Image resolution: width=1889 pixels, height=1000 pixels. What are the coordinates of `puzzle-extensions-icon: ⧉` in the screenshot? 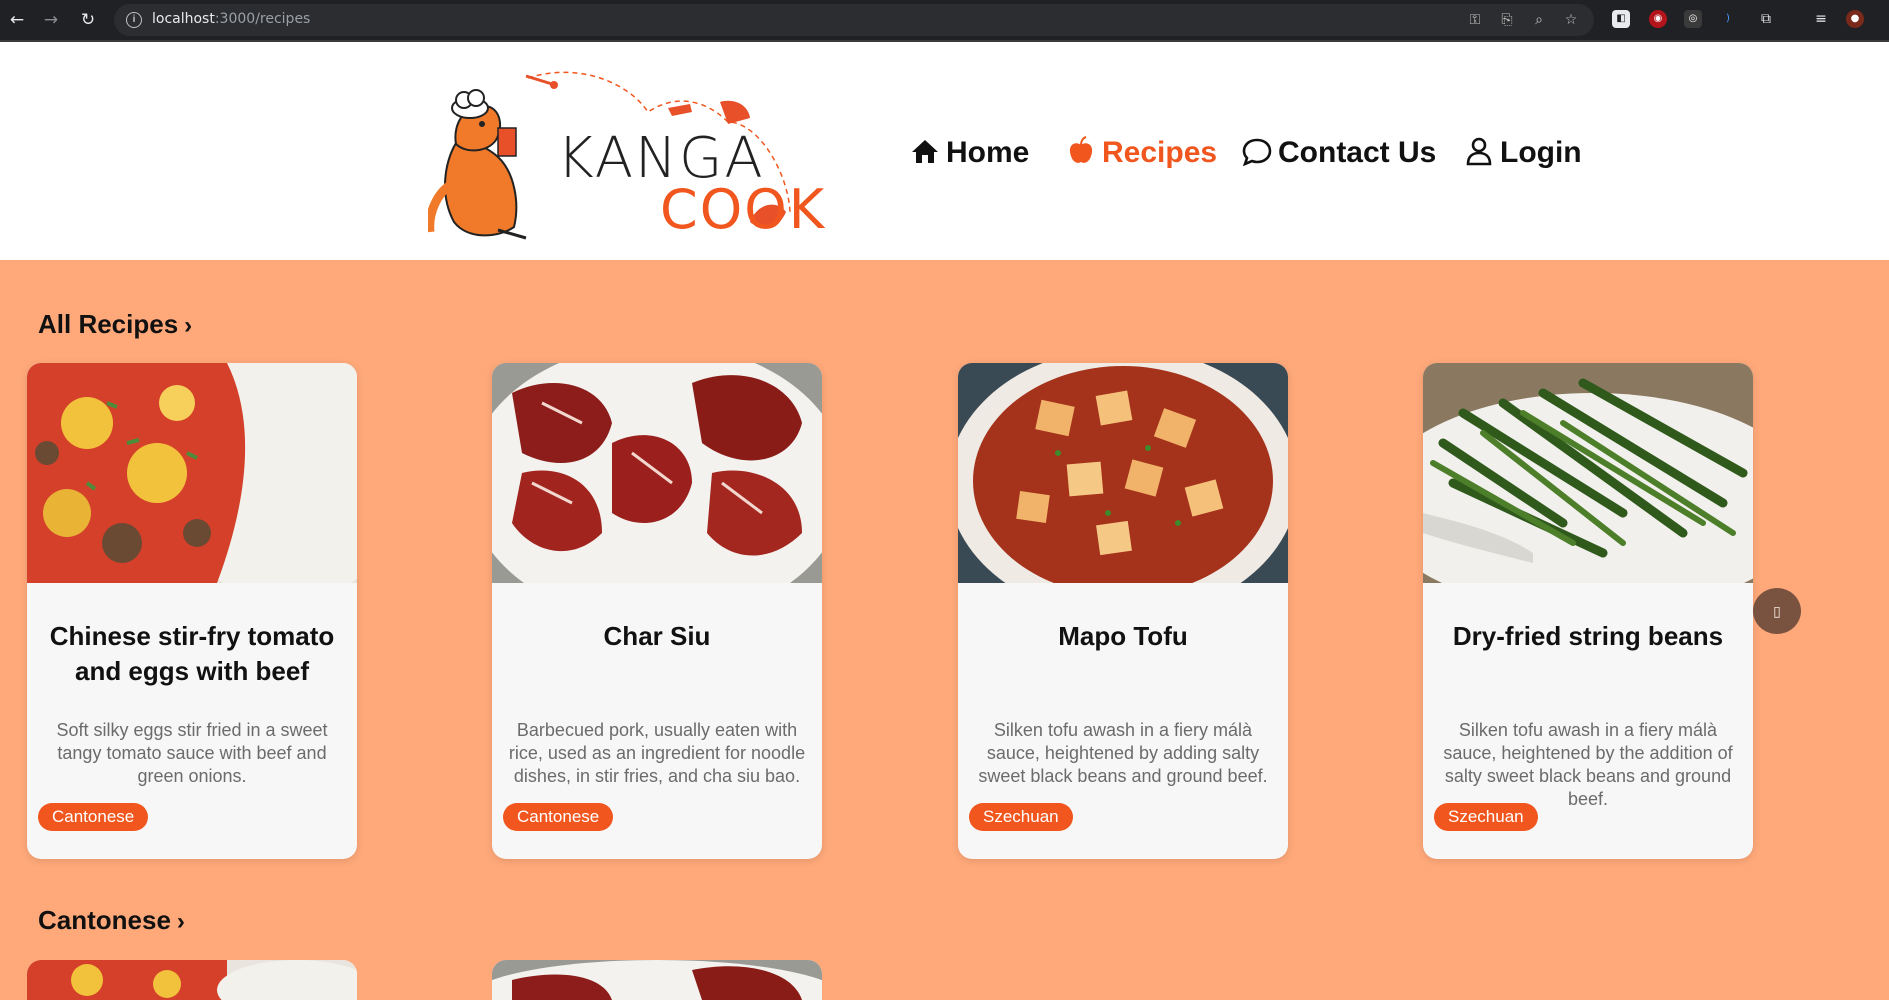 It's located at (1766, 19).